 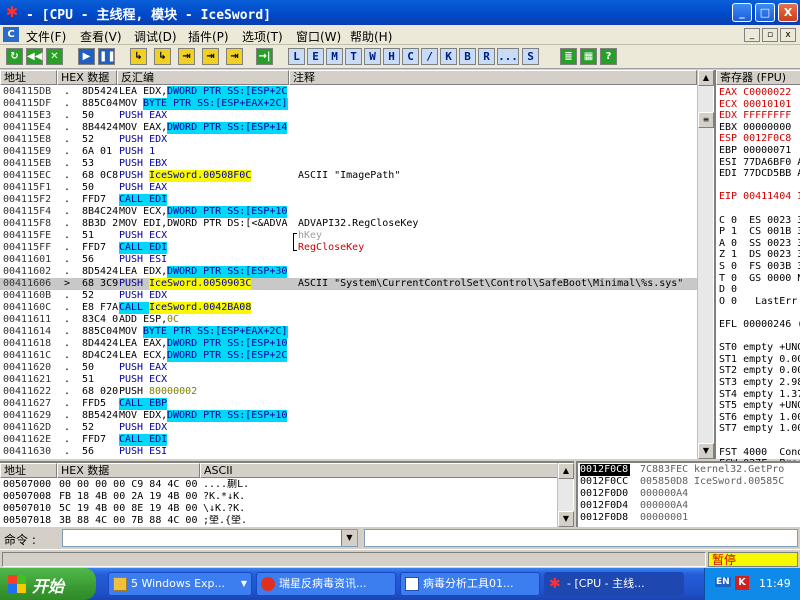 I want to click on windows-window-button: W, so click(x=372, y=56).